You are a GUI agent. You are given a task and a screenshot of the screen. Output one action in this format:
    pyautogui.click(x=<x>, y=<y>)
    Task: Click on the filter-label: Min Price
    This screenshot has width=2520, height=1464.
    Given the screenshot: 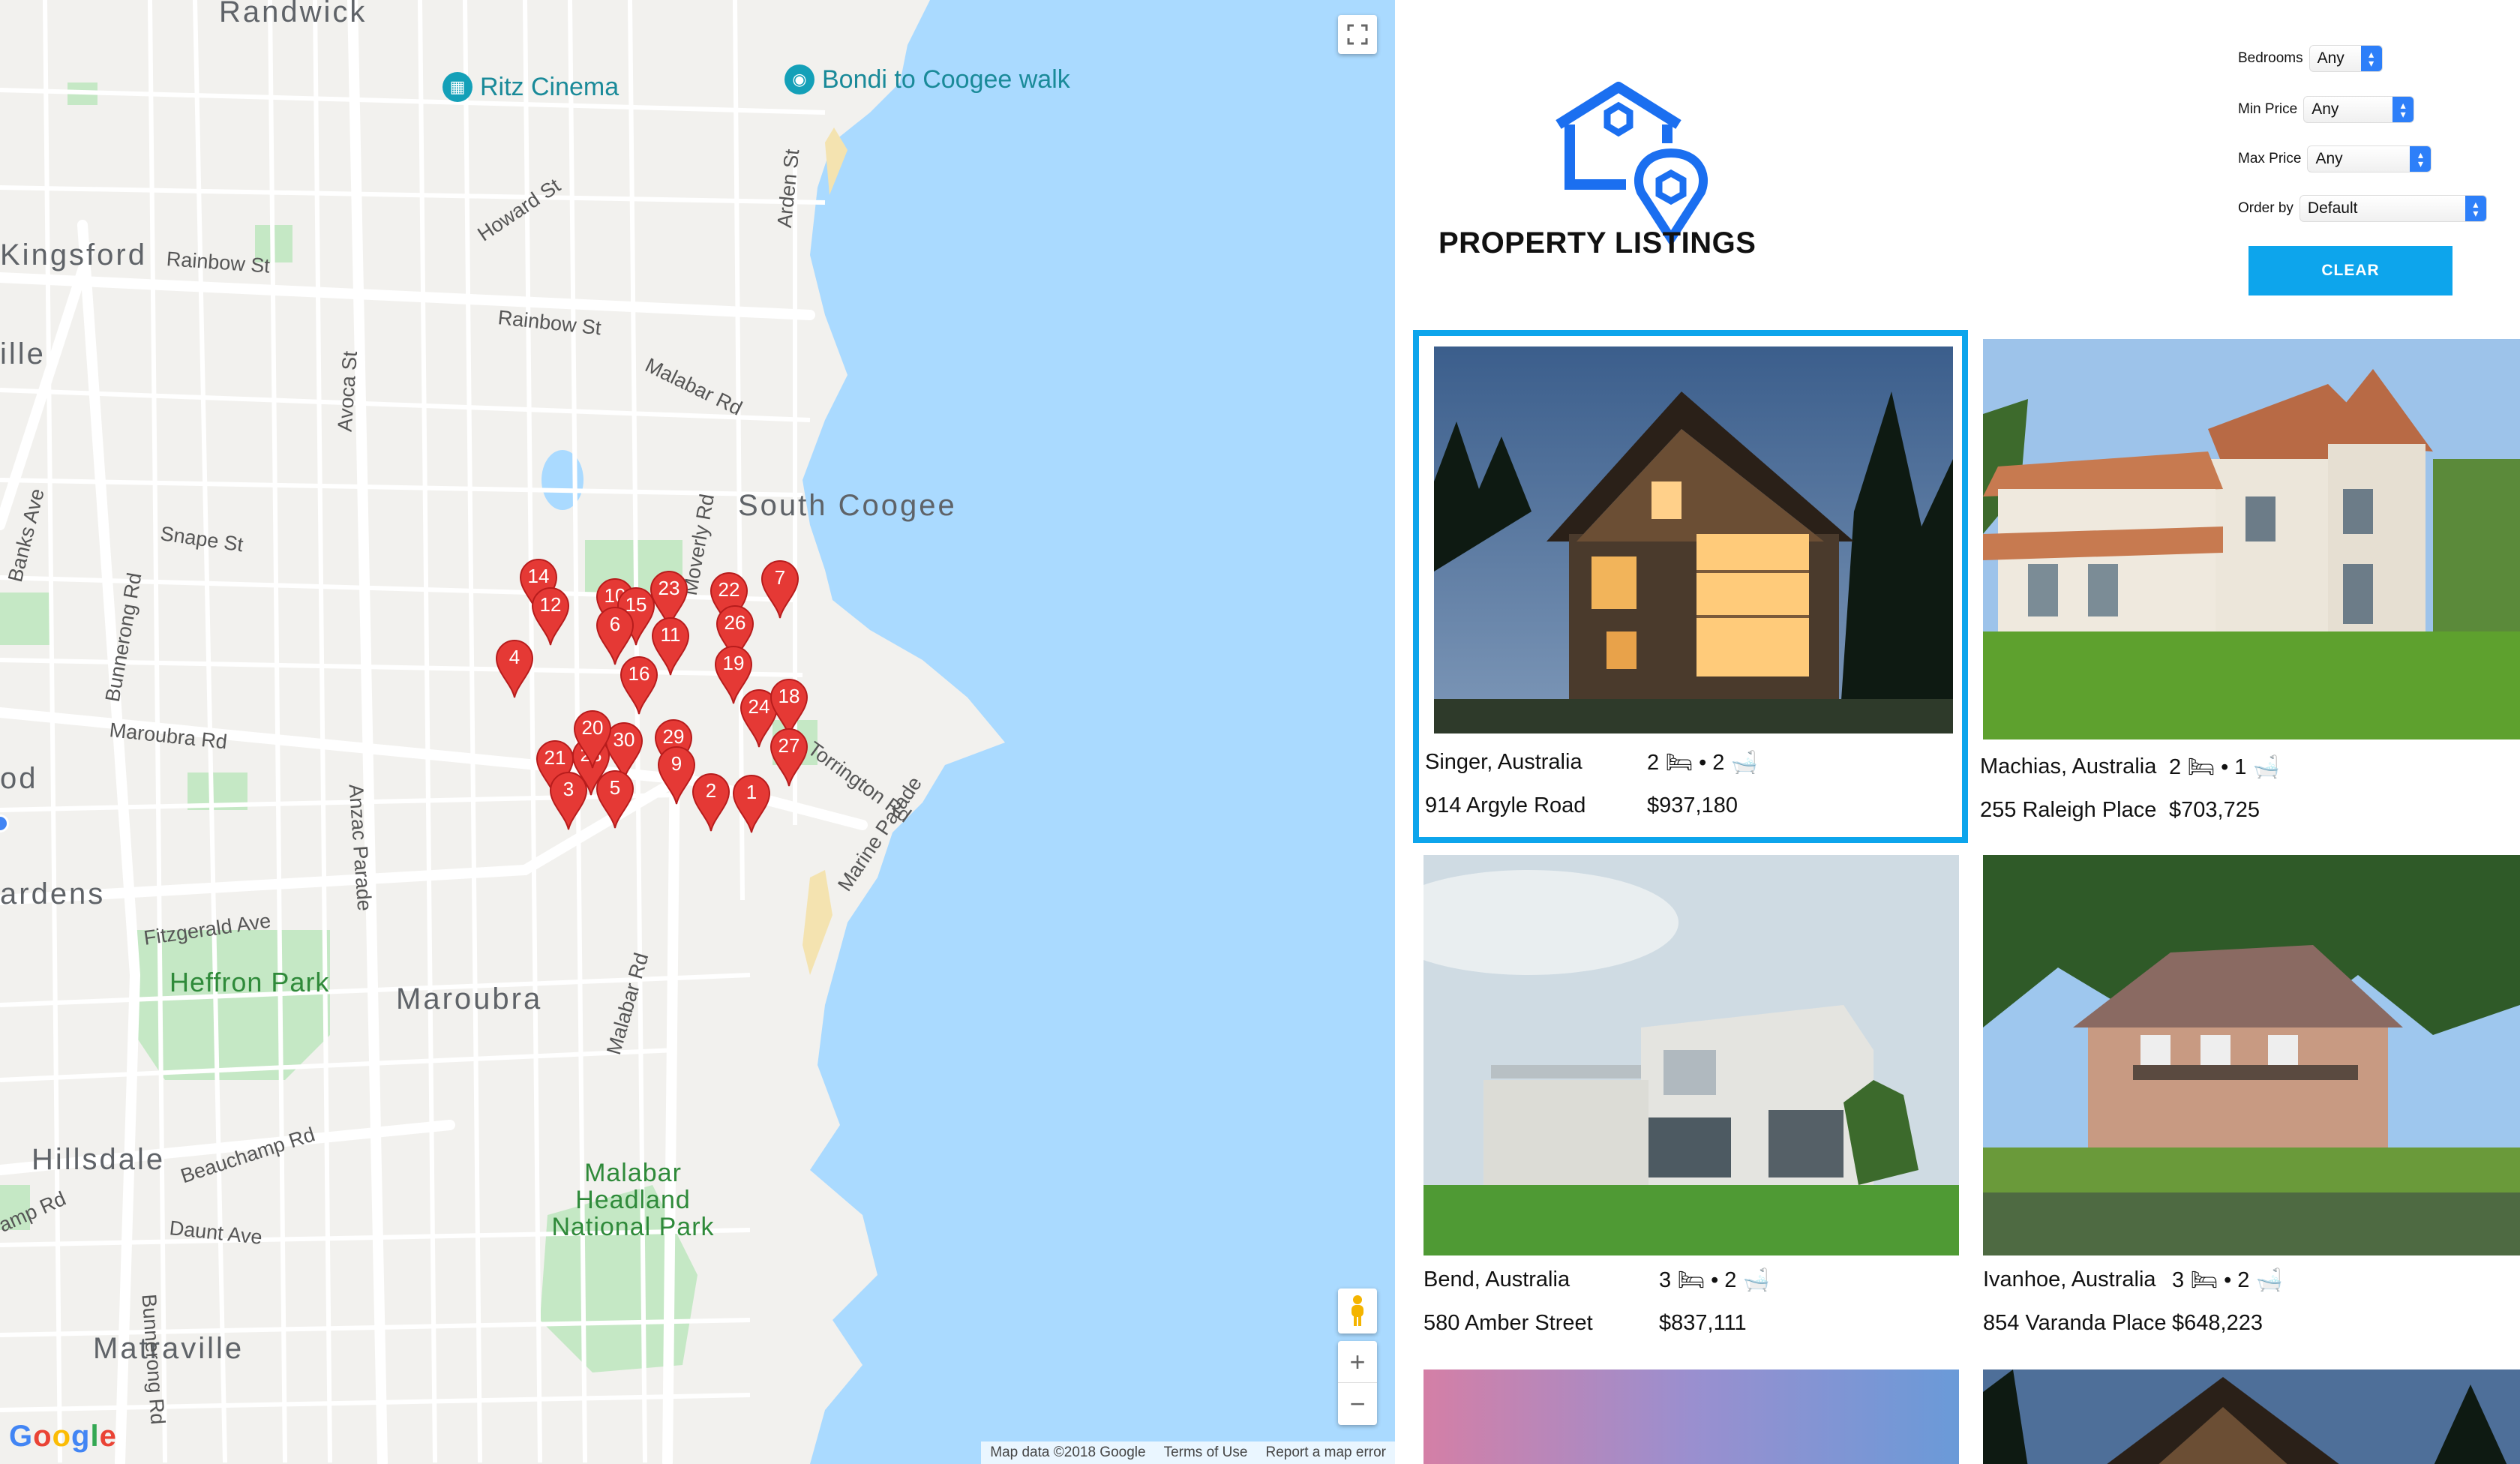 What is the action you would take?
    pyautogui.click(x=2268, y=109)
    